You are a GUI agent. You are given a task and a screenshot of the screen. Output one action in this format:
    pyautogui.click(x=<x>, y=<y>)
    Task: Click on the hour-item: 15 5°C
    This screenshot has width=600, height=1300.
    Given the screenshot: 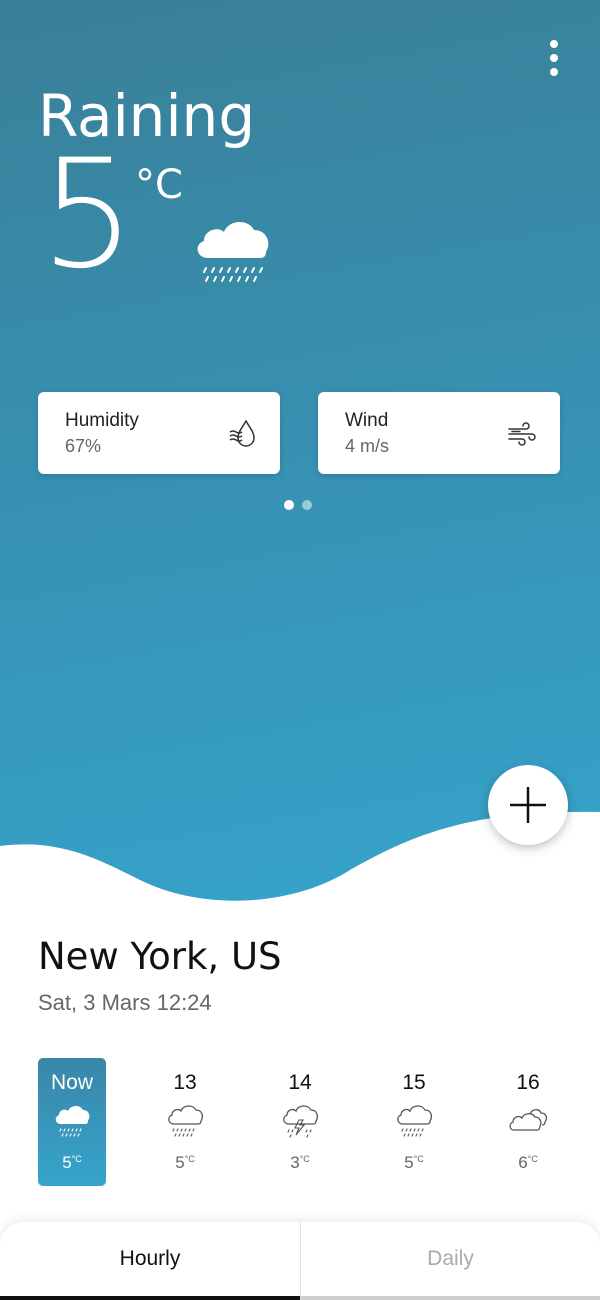 What is the action you would take?
    pyautogui.click(x=414, y=1122)
    